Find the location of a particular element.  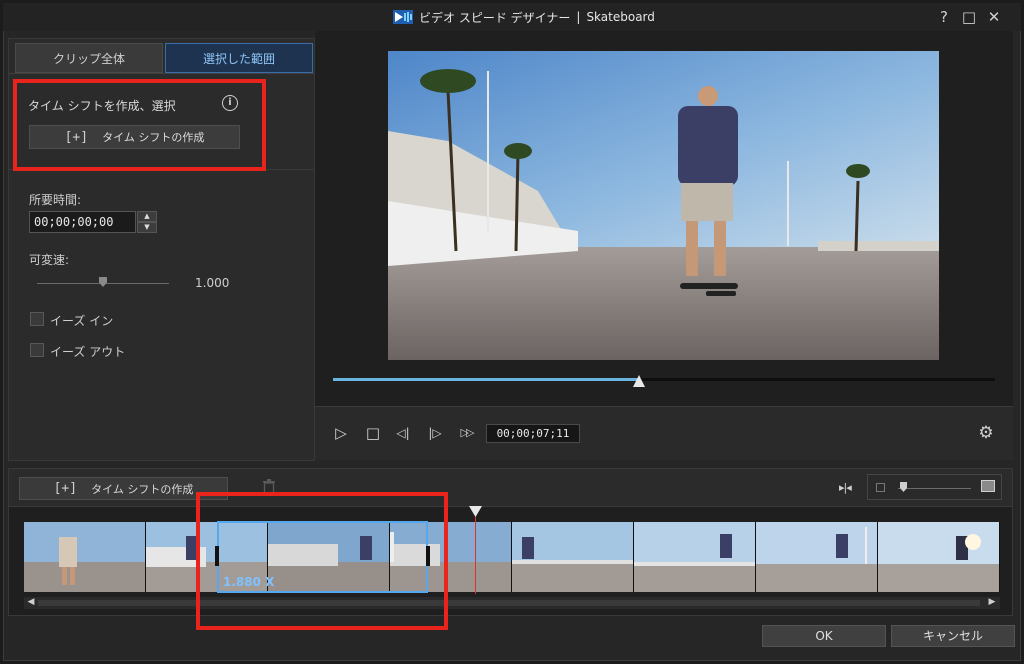

ease-in-checkbox is located at coordinates (37, 319).